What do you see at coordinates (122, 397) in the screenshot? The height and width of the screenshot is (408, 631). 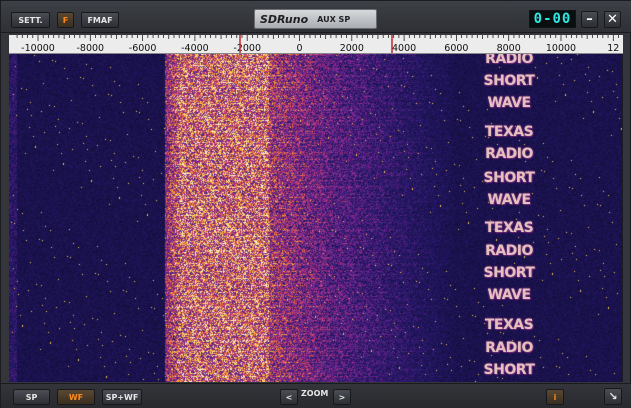 I see `sp-wf-button: SP+WF` at bounding box center [122, 397].